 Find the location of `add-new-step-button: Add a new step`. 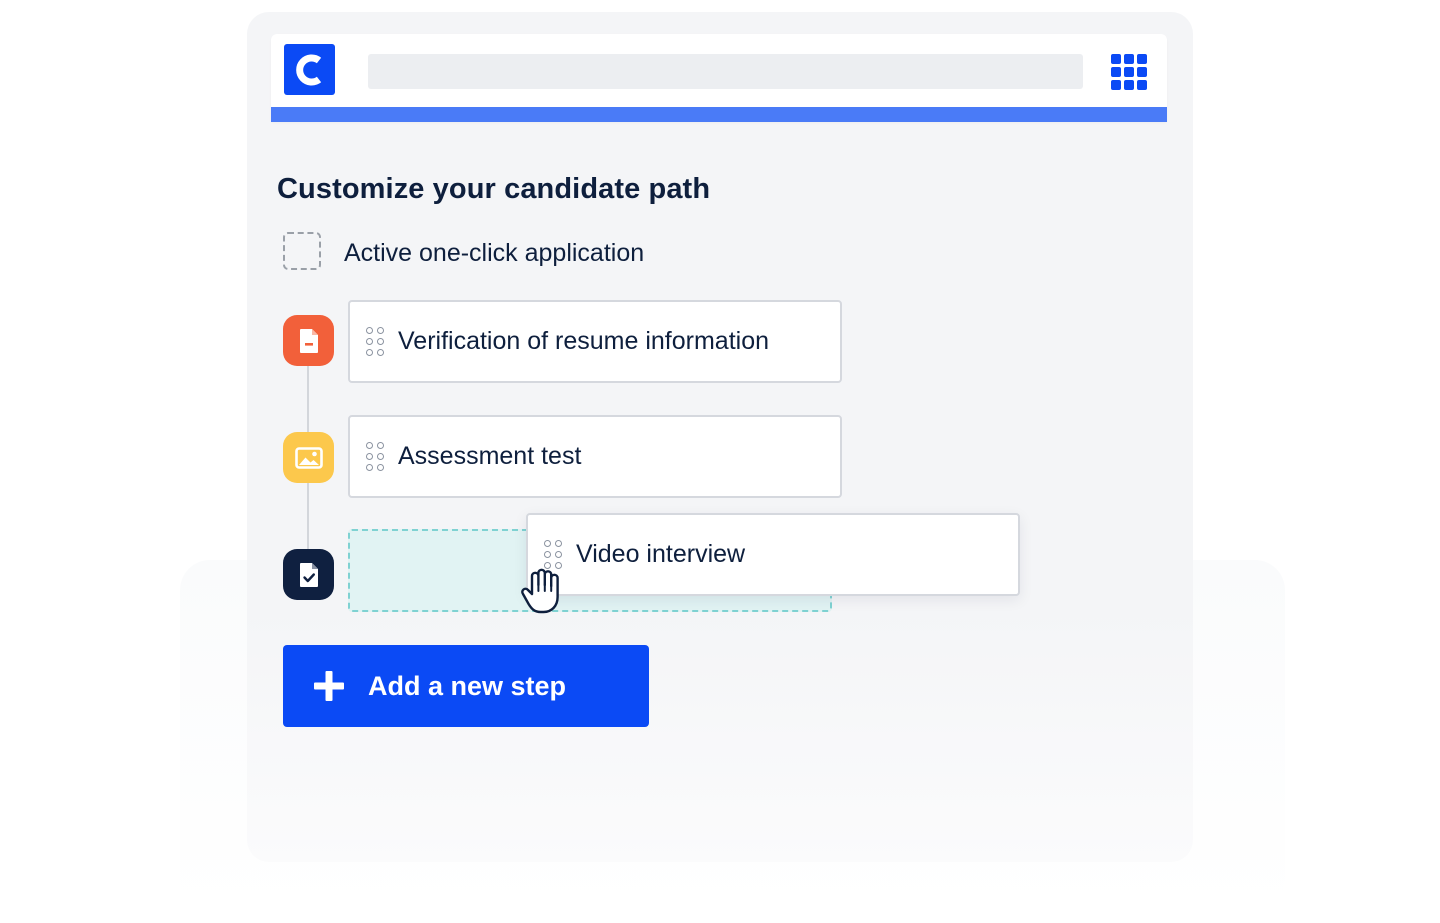

add-new-step-button: Add a new step is located at coordinates (466, 686).